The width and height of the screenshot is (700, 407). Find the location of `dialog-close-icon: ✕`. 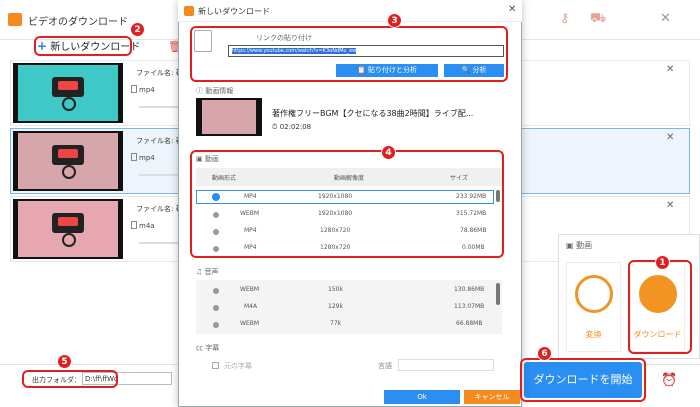

dialog-close-icon: ✕ is located at coordinates (512, 9).